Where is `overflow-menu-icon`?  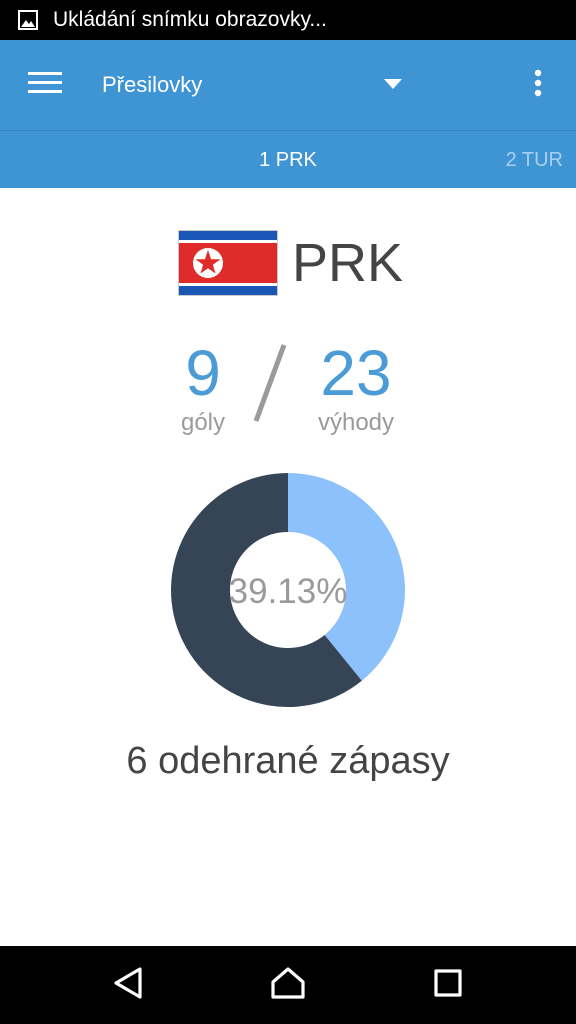 overflow-menu-icon is located at coordinates (538, 85).